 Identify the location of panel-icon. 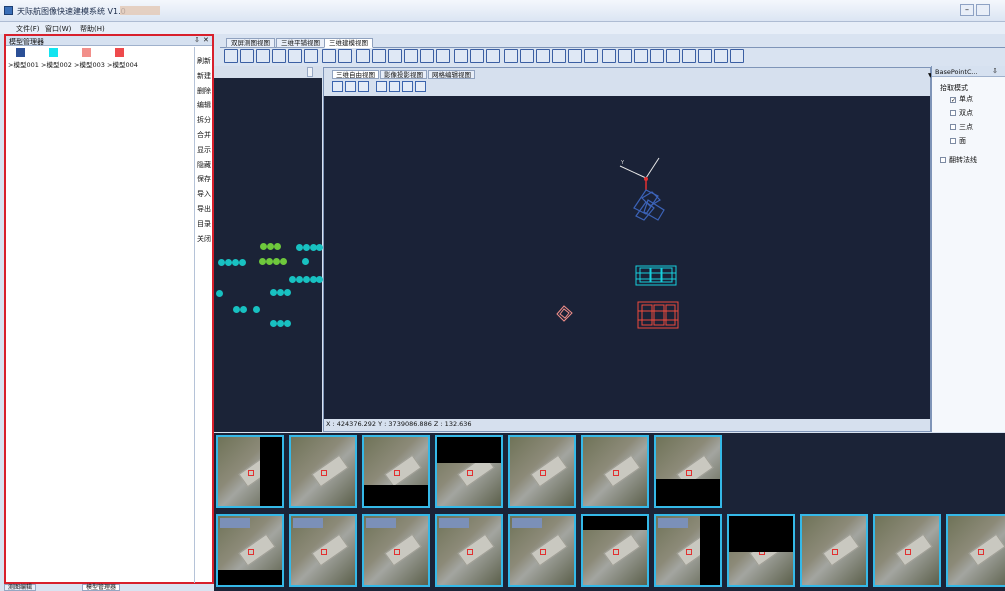
(295, 56).